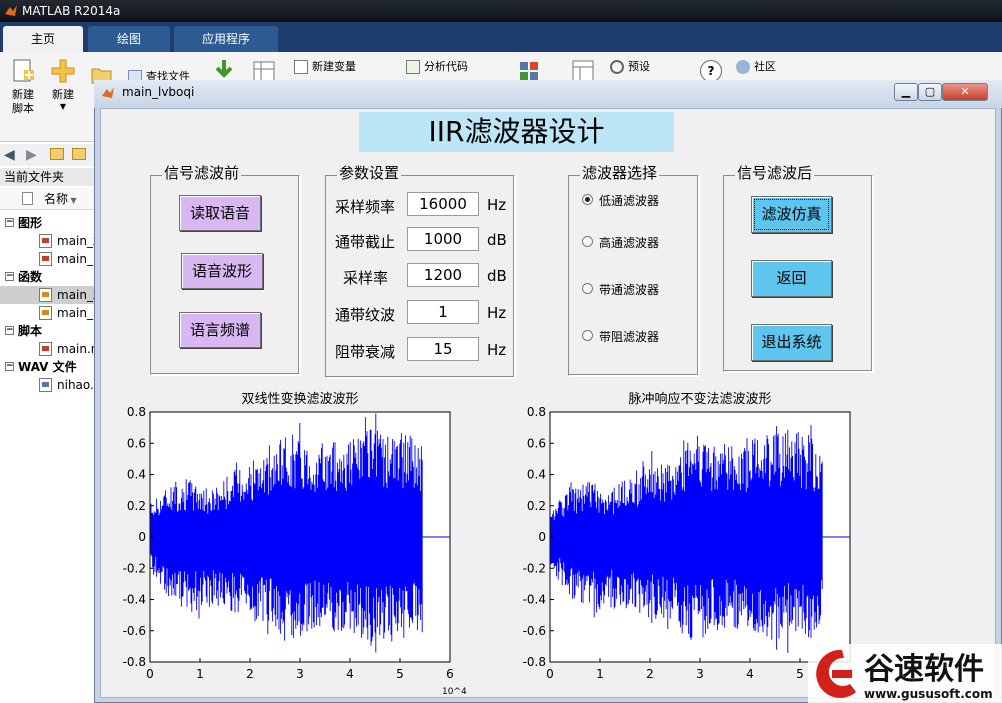  Describe the element at coordinates (48, 277) in the screenshot. I see `tree-group-functions: − 函数` at that location.